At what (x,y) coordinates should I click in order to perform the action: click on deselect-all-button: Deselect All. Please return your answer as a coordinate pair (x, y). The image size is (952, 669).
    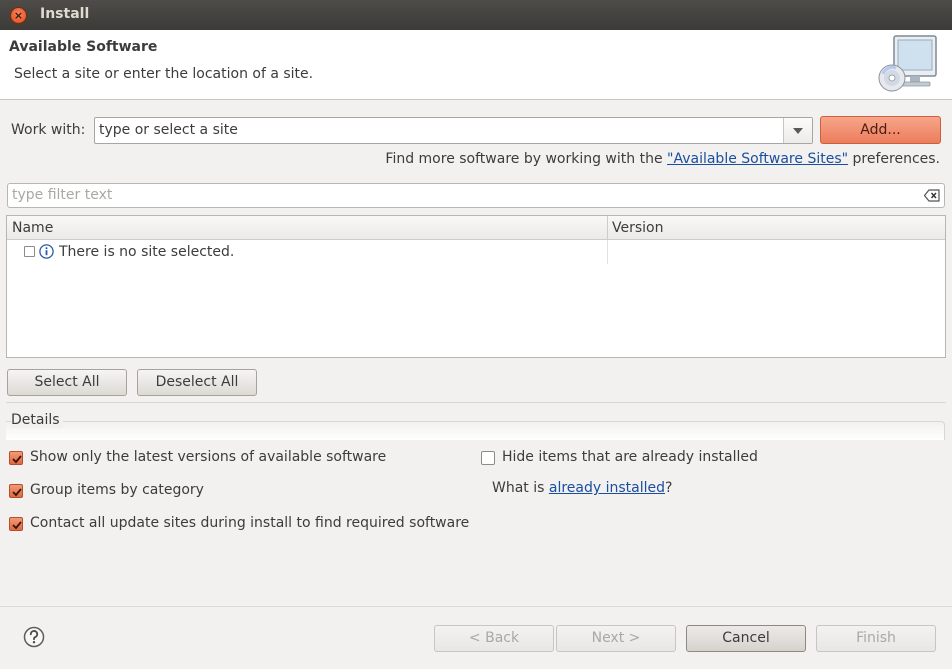
    Looking at the image, I should click on (197, 382).